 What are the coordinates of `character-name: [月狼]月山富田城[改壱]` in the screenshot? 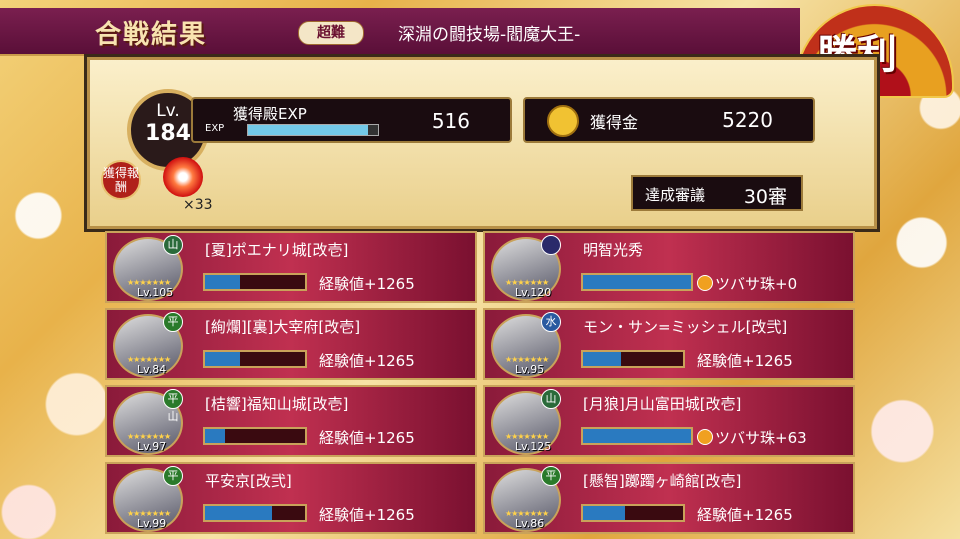 It's located at (662, 404).